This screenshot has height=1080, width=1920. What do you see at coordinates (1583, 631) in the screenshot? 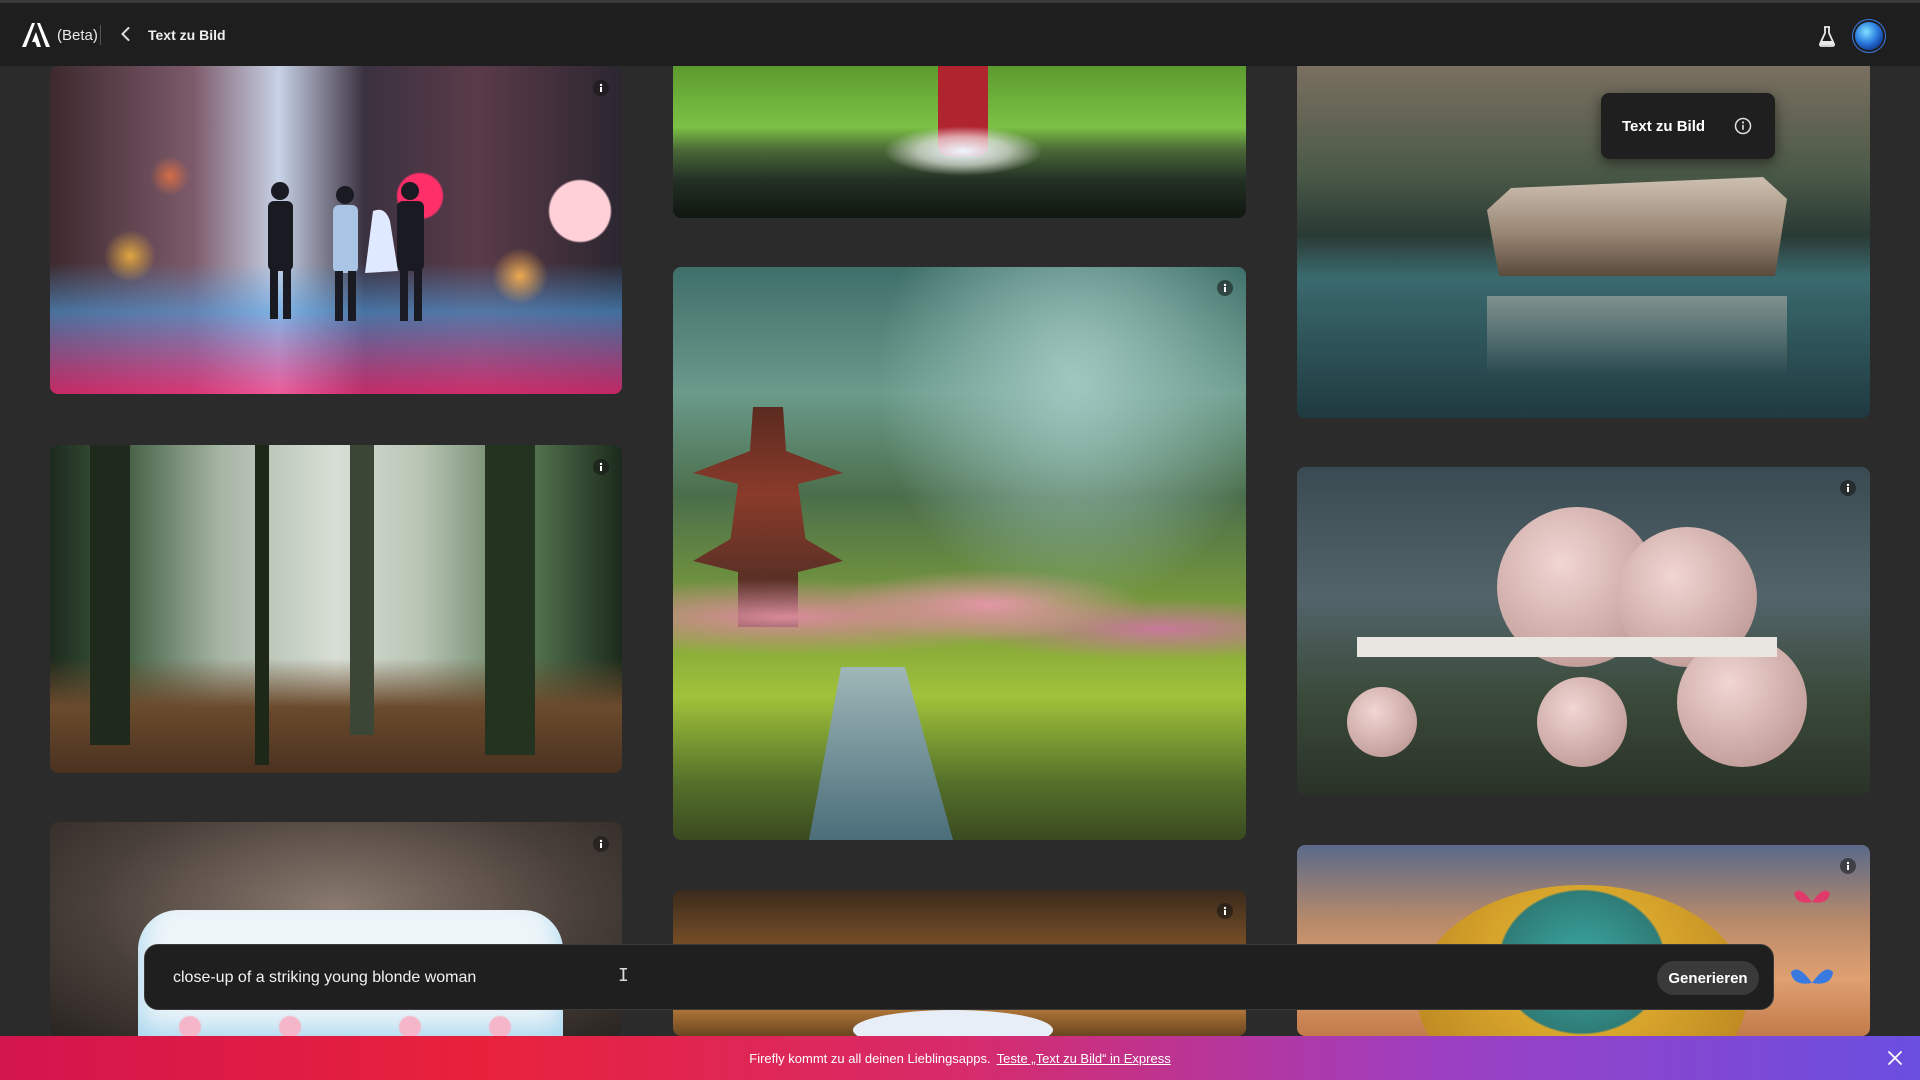
I see `pink-spheres-house-image` at bounding box center [1583, 631].